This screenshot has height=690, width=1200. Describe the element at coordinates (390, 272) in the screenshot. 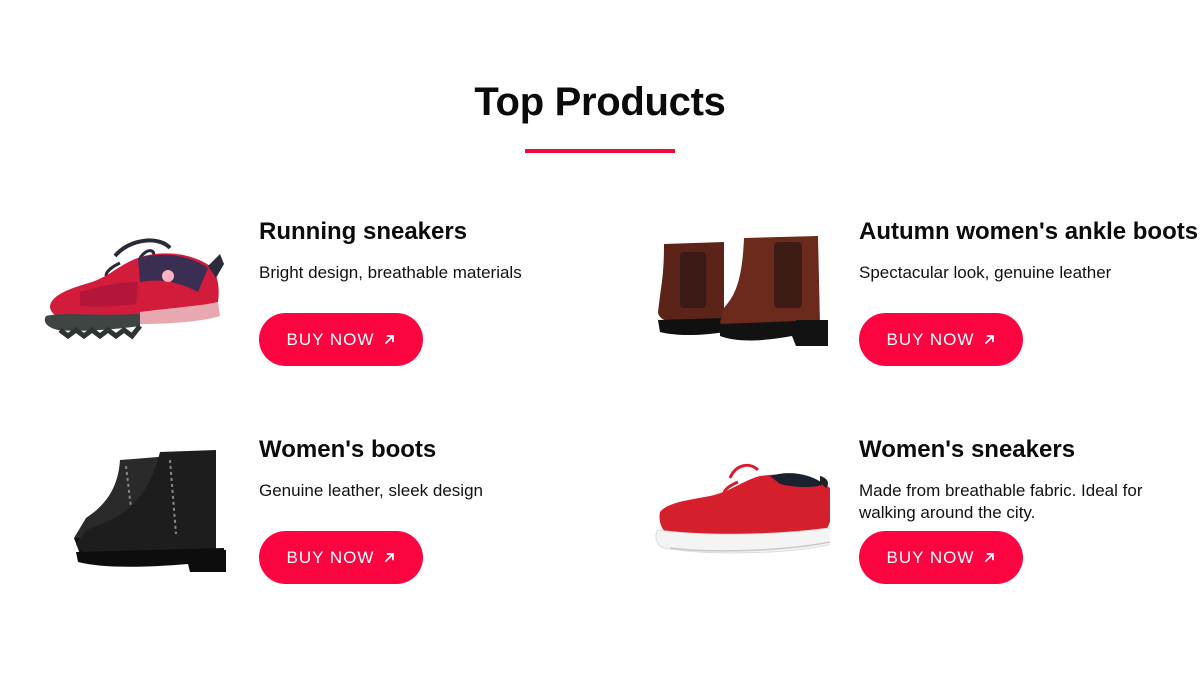

I see `product-description: Bright design, breathable materials` at that location.